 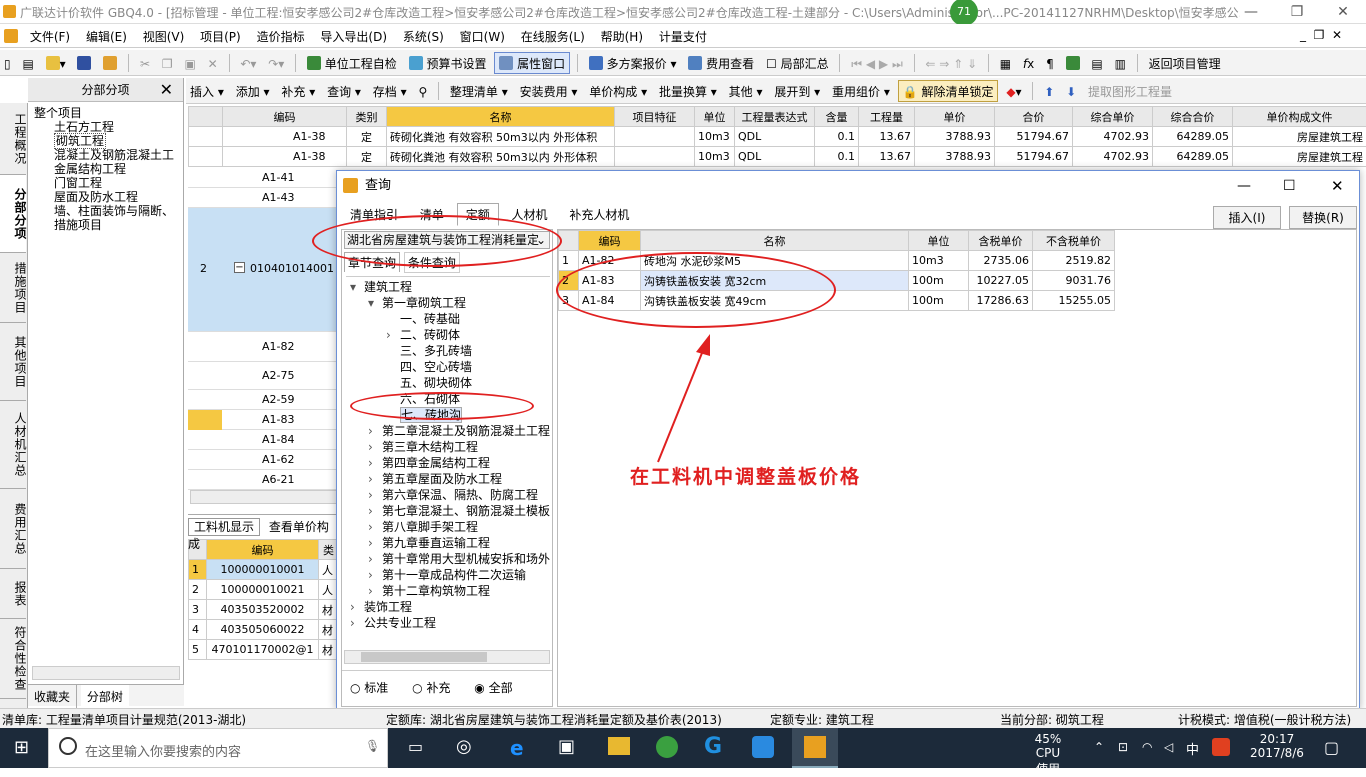 What do you see at coordinates (887, 117) in the screenshot?
I see `col-quantity: 工程量` at bounding box center [887, 117].